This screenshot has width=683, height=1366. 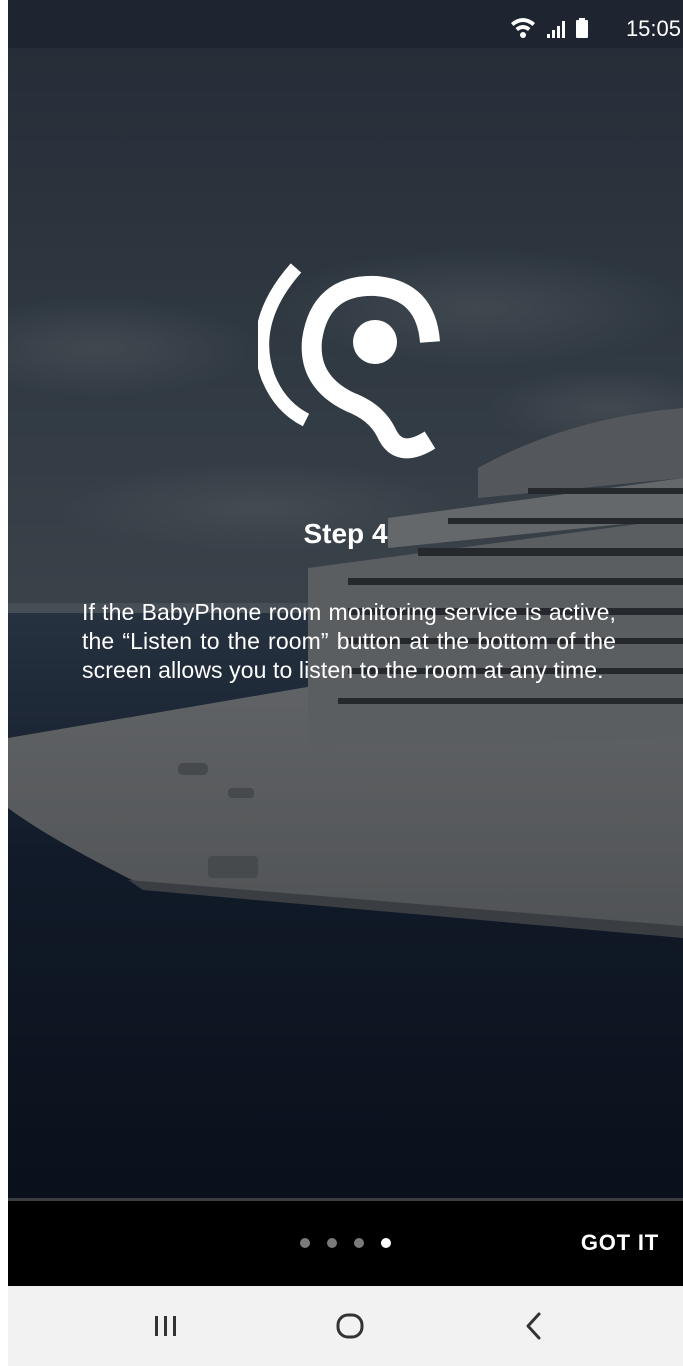 I want to click on battery-icon, so click(x=582, y=28).